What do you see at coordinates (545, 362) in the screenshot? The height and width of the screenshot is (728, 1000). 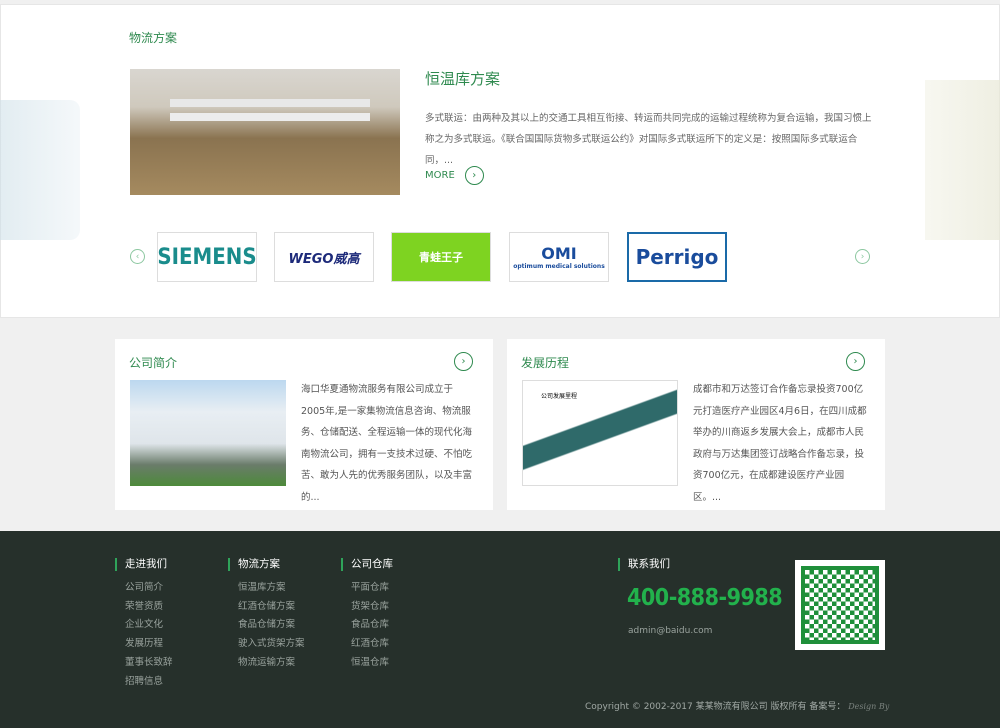 I see `history-title: 发展历程` at bounding box center [545, 362].